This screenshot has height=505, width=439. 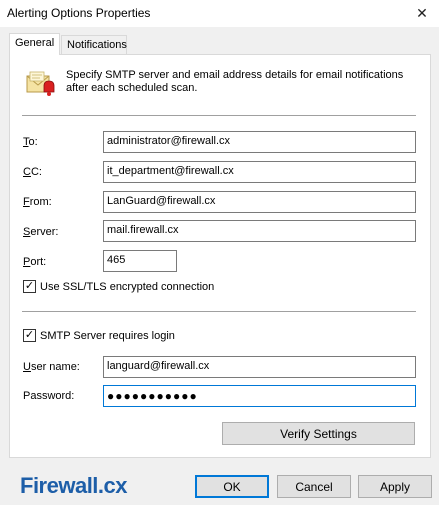 I want to click on cancel-button: Cancel, so click(x=314, y=486).